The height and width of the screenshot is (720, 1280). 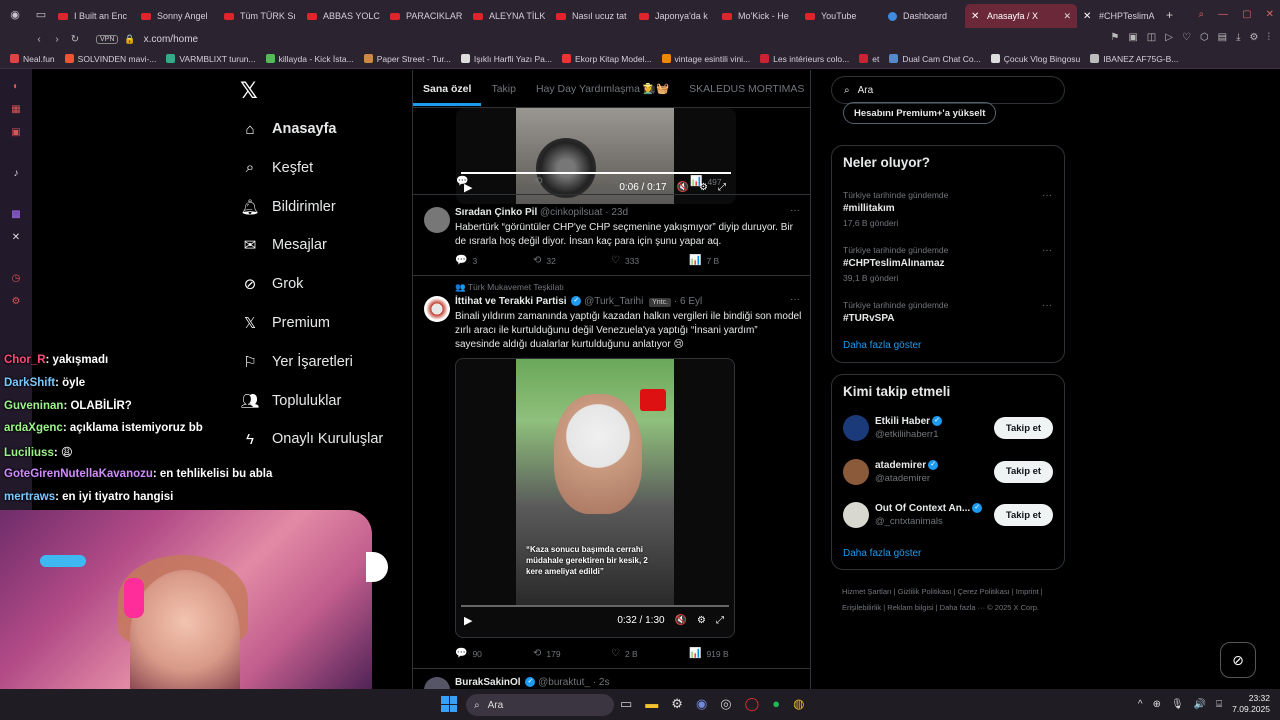 I want to click on browser-tab: YouTube, so click(x=840, y=16).